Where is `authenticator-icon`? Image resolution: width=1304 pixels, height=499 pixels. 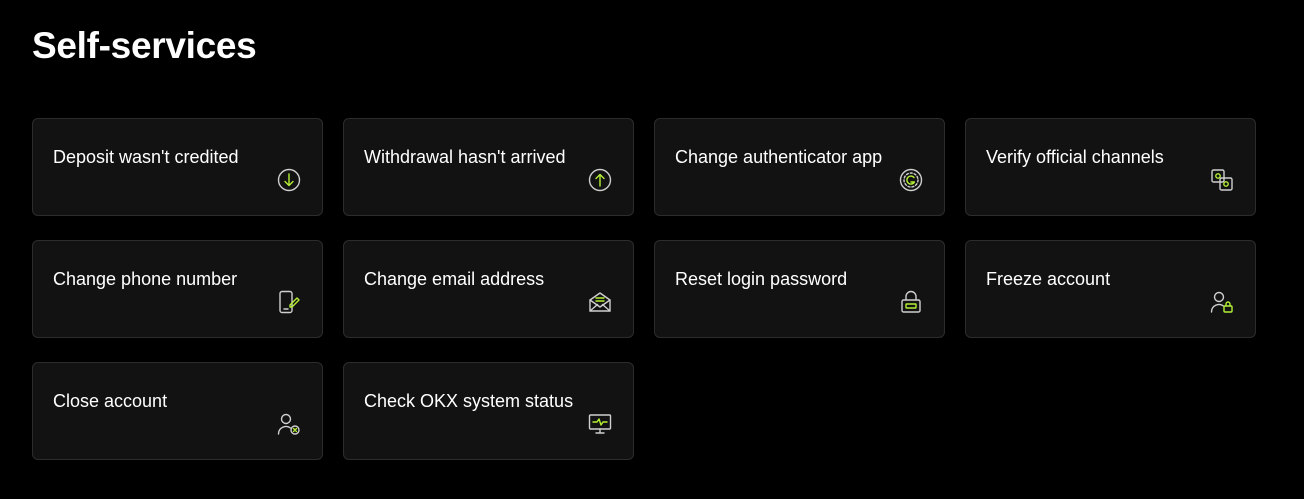 authenticator-icon is located at coordinates (911, 180).